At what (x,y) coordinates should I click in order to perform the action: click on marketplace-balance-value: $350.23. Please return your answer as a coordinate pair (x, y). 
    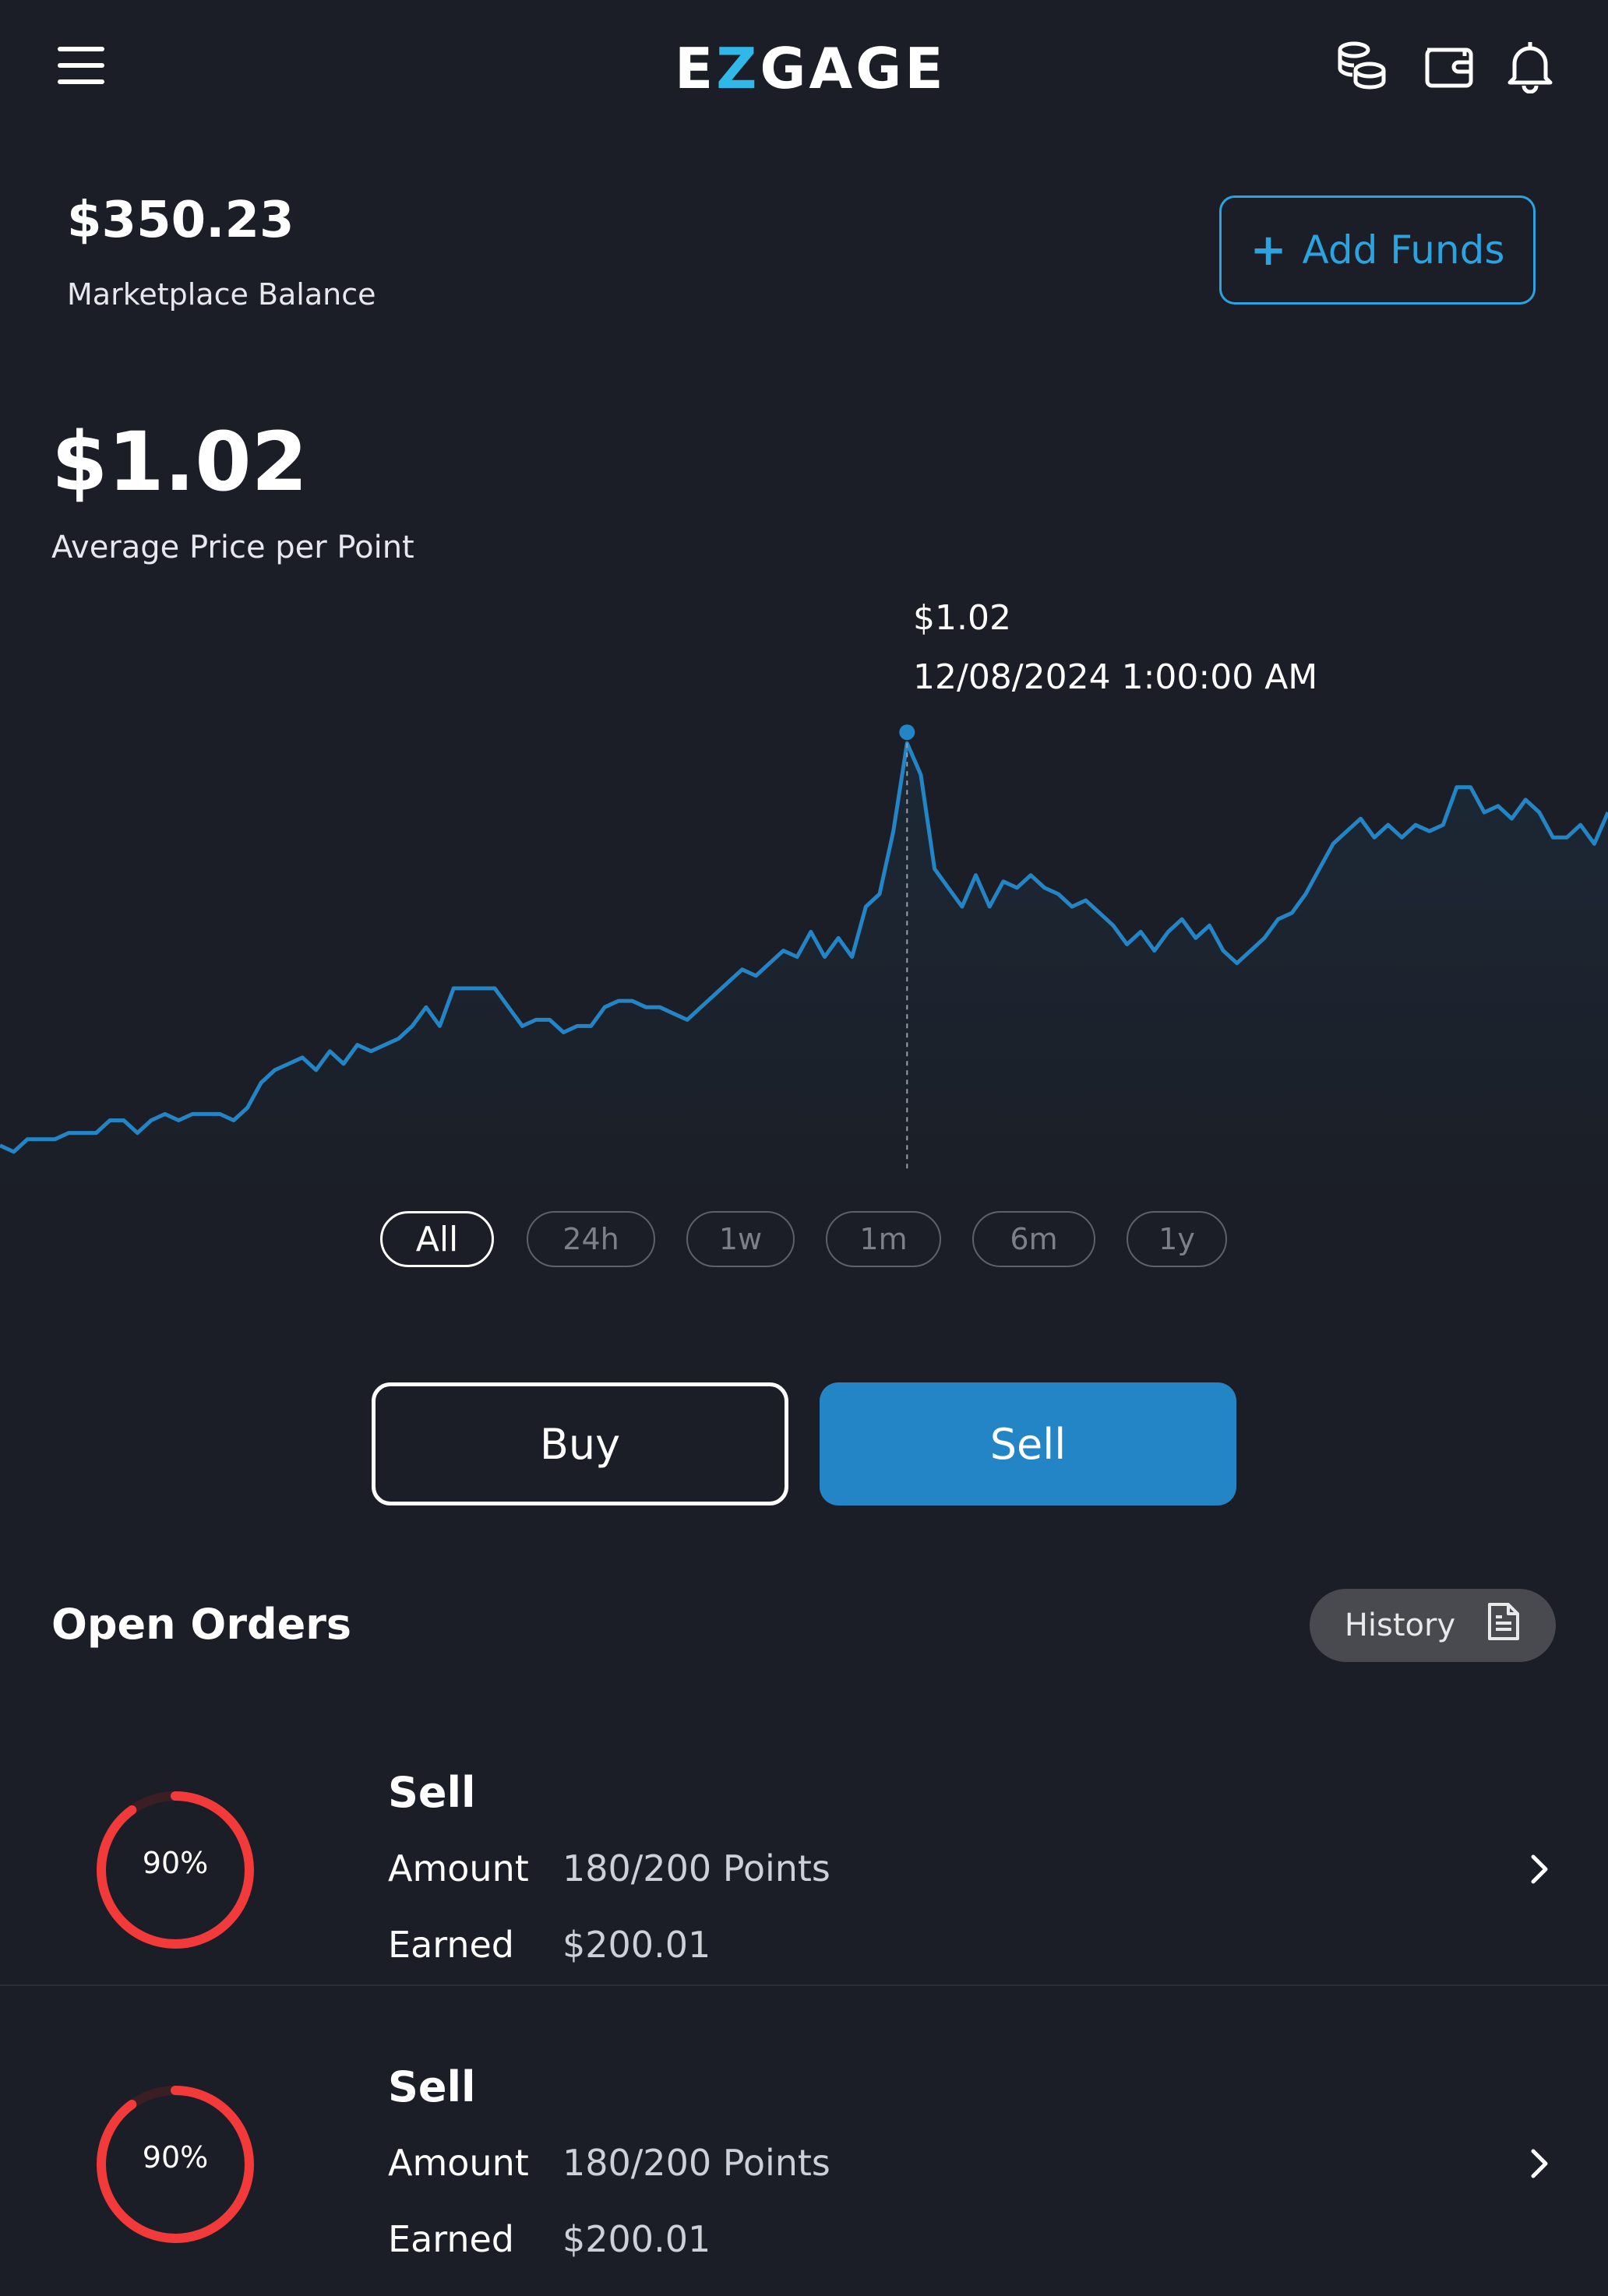
    Looking at the image, I should click on (180, 220).